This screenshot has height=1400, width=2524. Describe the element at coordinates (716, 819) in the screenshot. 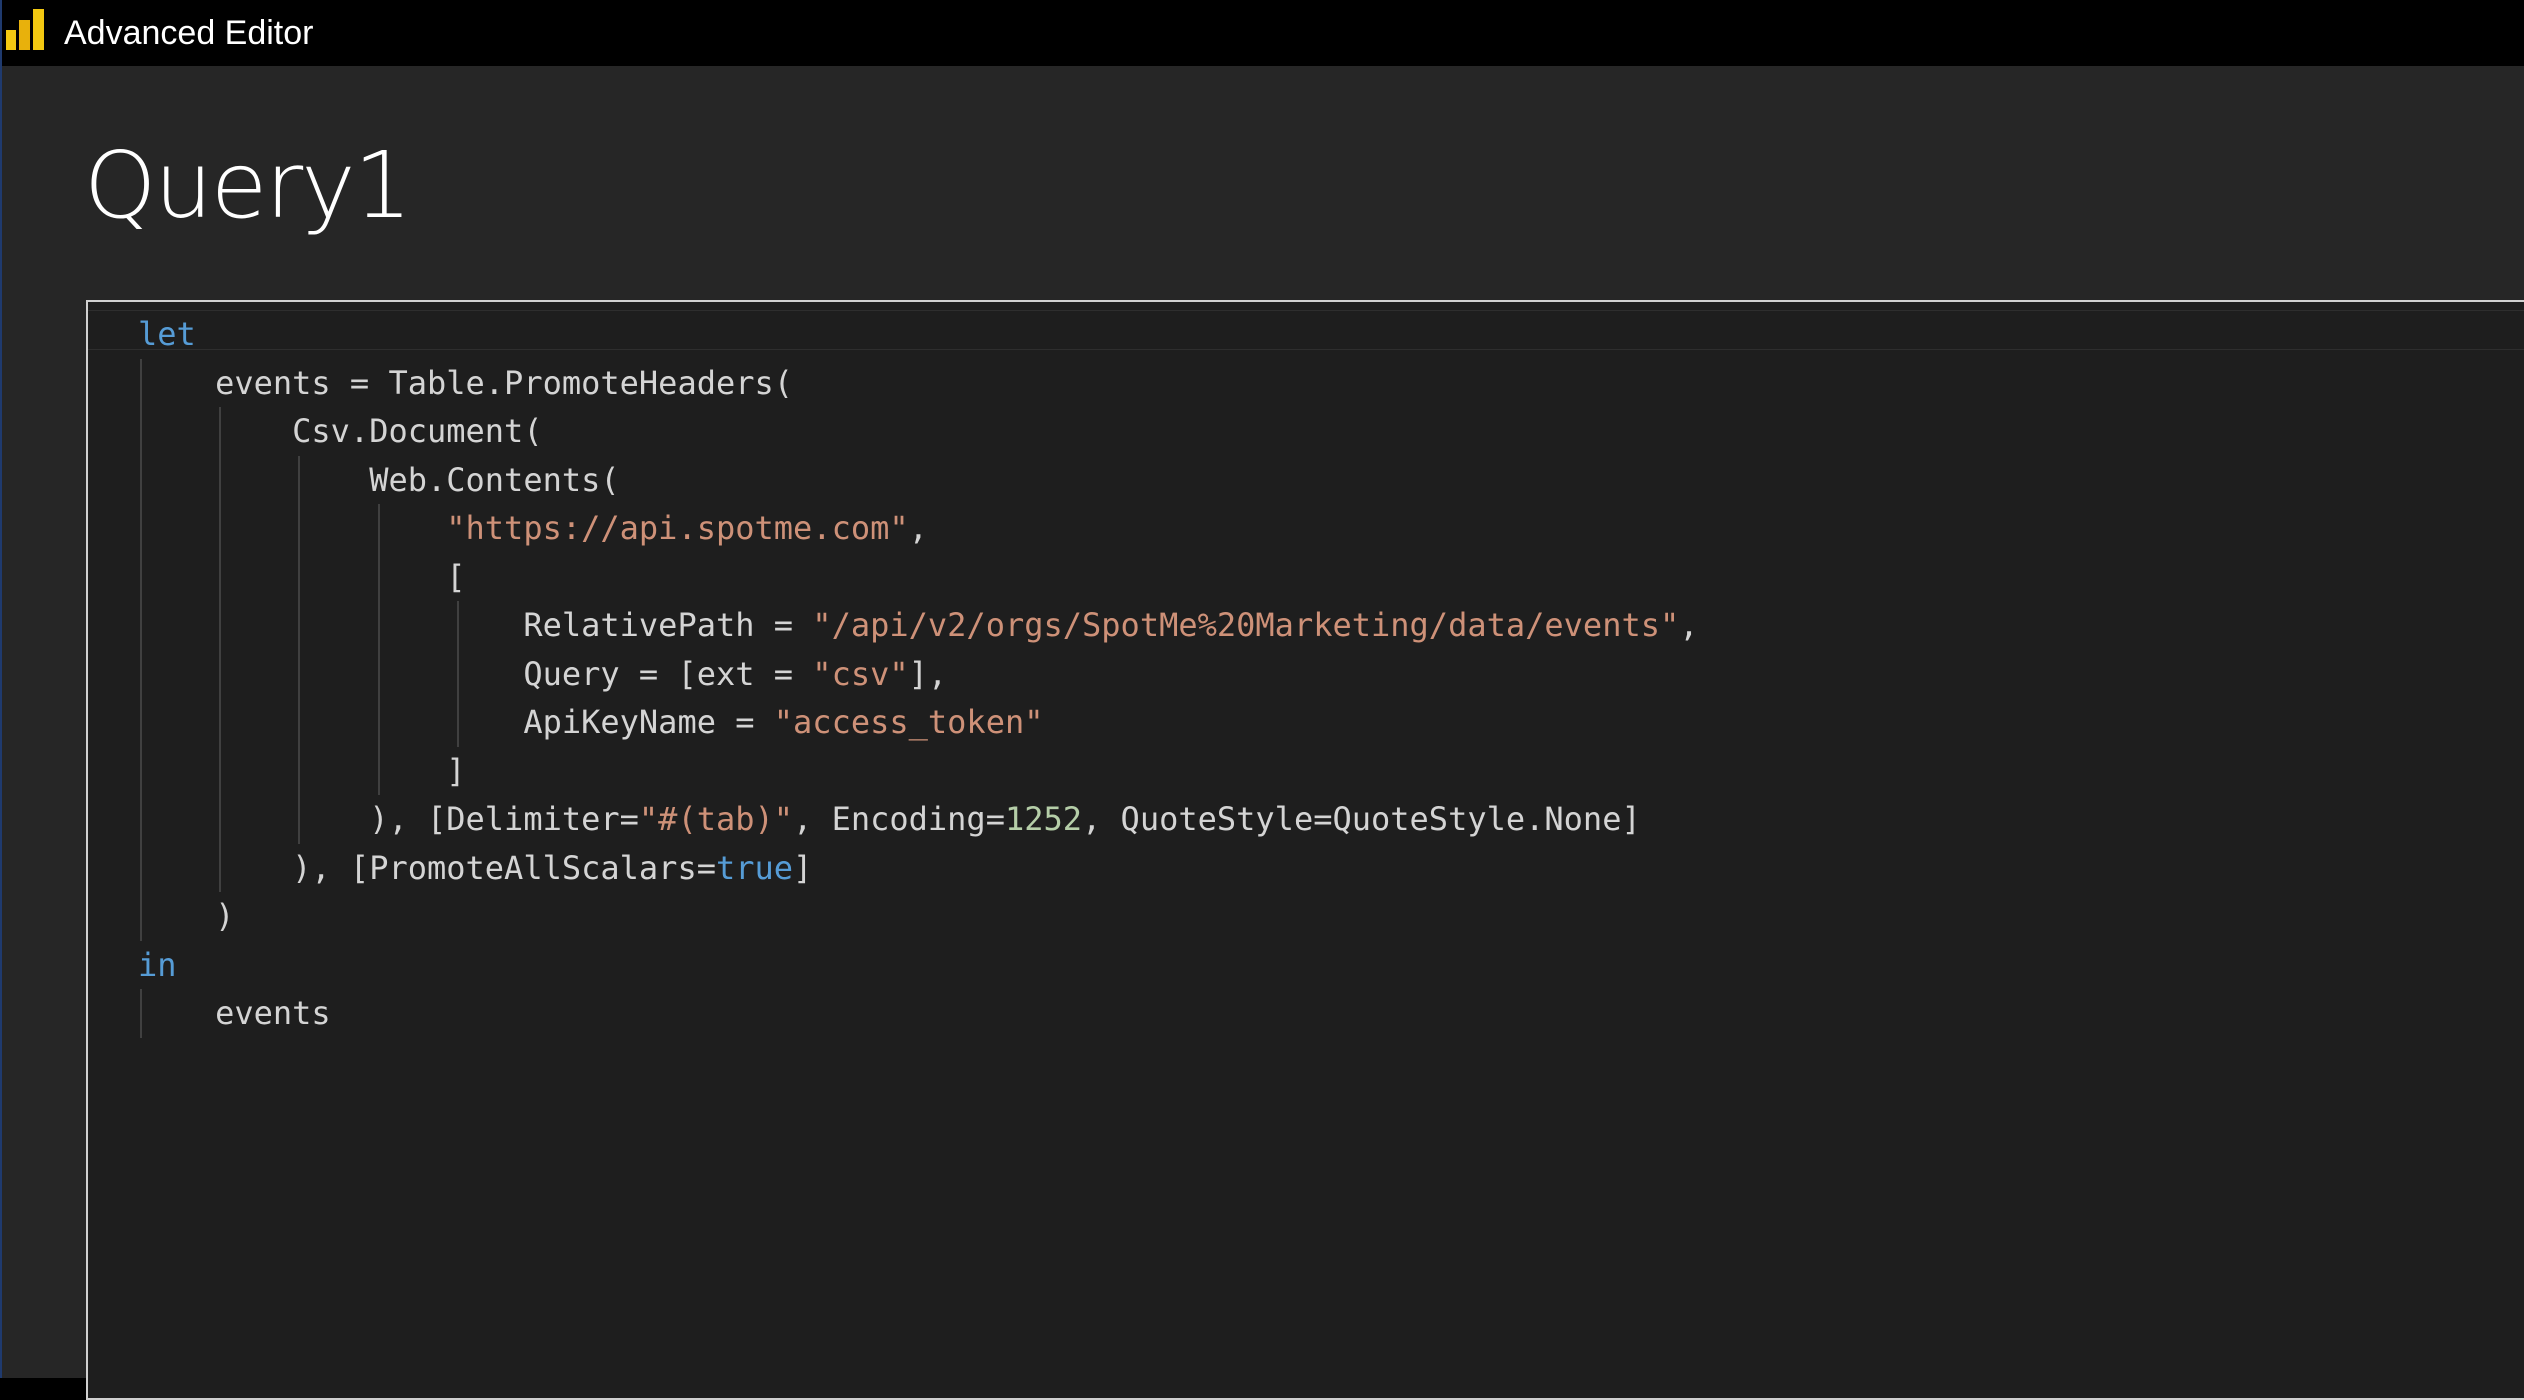

I see `code-token: "#(tab)"` at that location.